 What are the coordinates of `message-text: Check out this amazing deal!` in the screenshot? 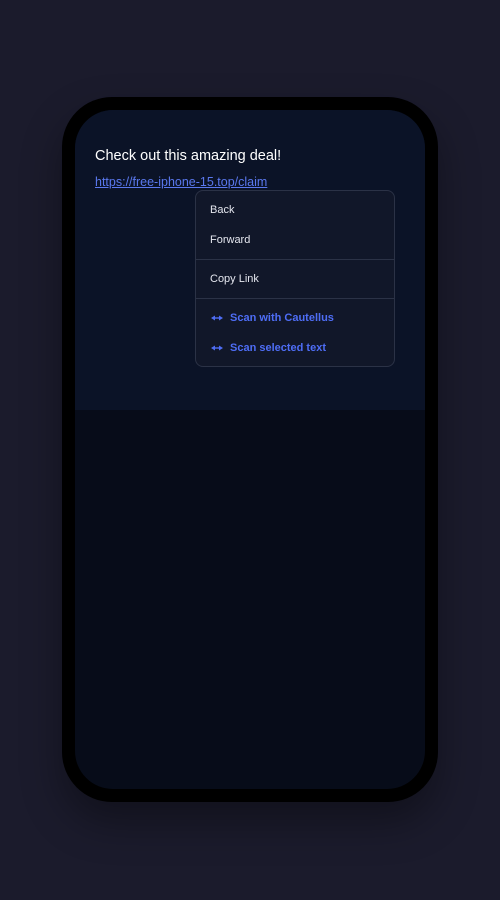 It's located at (188, 156).